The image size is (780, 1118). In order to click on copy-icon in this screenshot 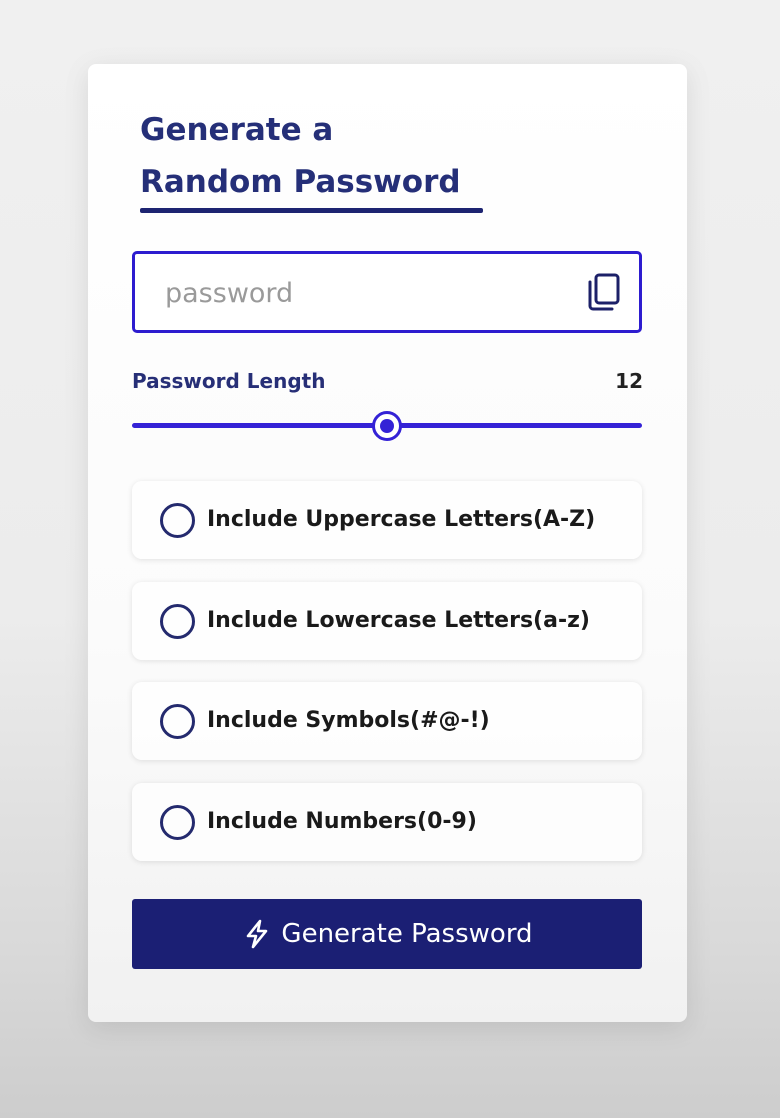, I will do `click(604, 292)`.